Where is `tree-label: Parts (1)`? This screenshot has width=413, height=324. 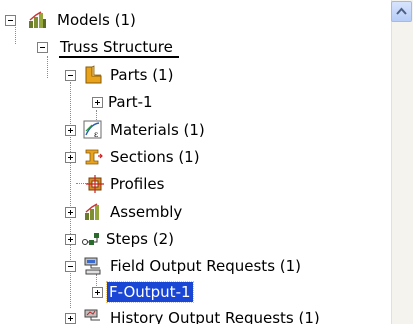
tree-label: Parts (1) is located at coordinates (141, 75).